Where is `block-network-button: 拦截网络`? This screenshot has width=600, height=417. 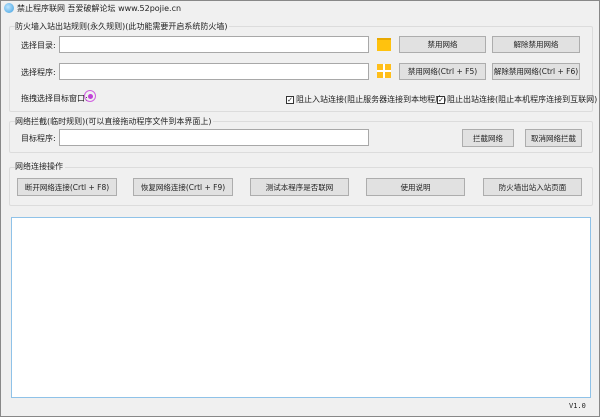
block-network-button: 拦截网络 is located at coordinates (488, 138).